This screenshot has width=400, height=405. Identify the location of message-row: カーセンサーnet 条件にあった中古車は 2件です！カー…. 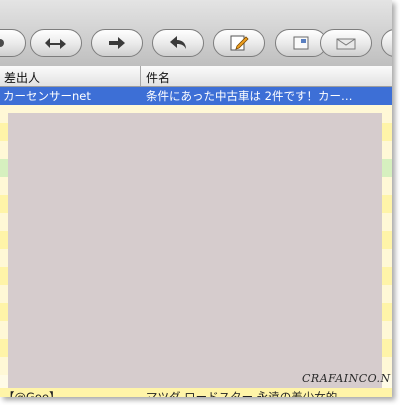
(196, 96).